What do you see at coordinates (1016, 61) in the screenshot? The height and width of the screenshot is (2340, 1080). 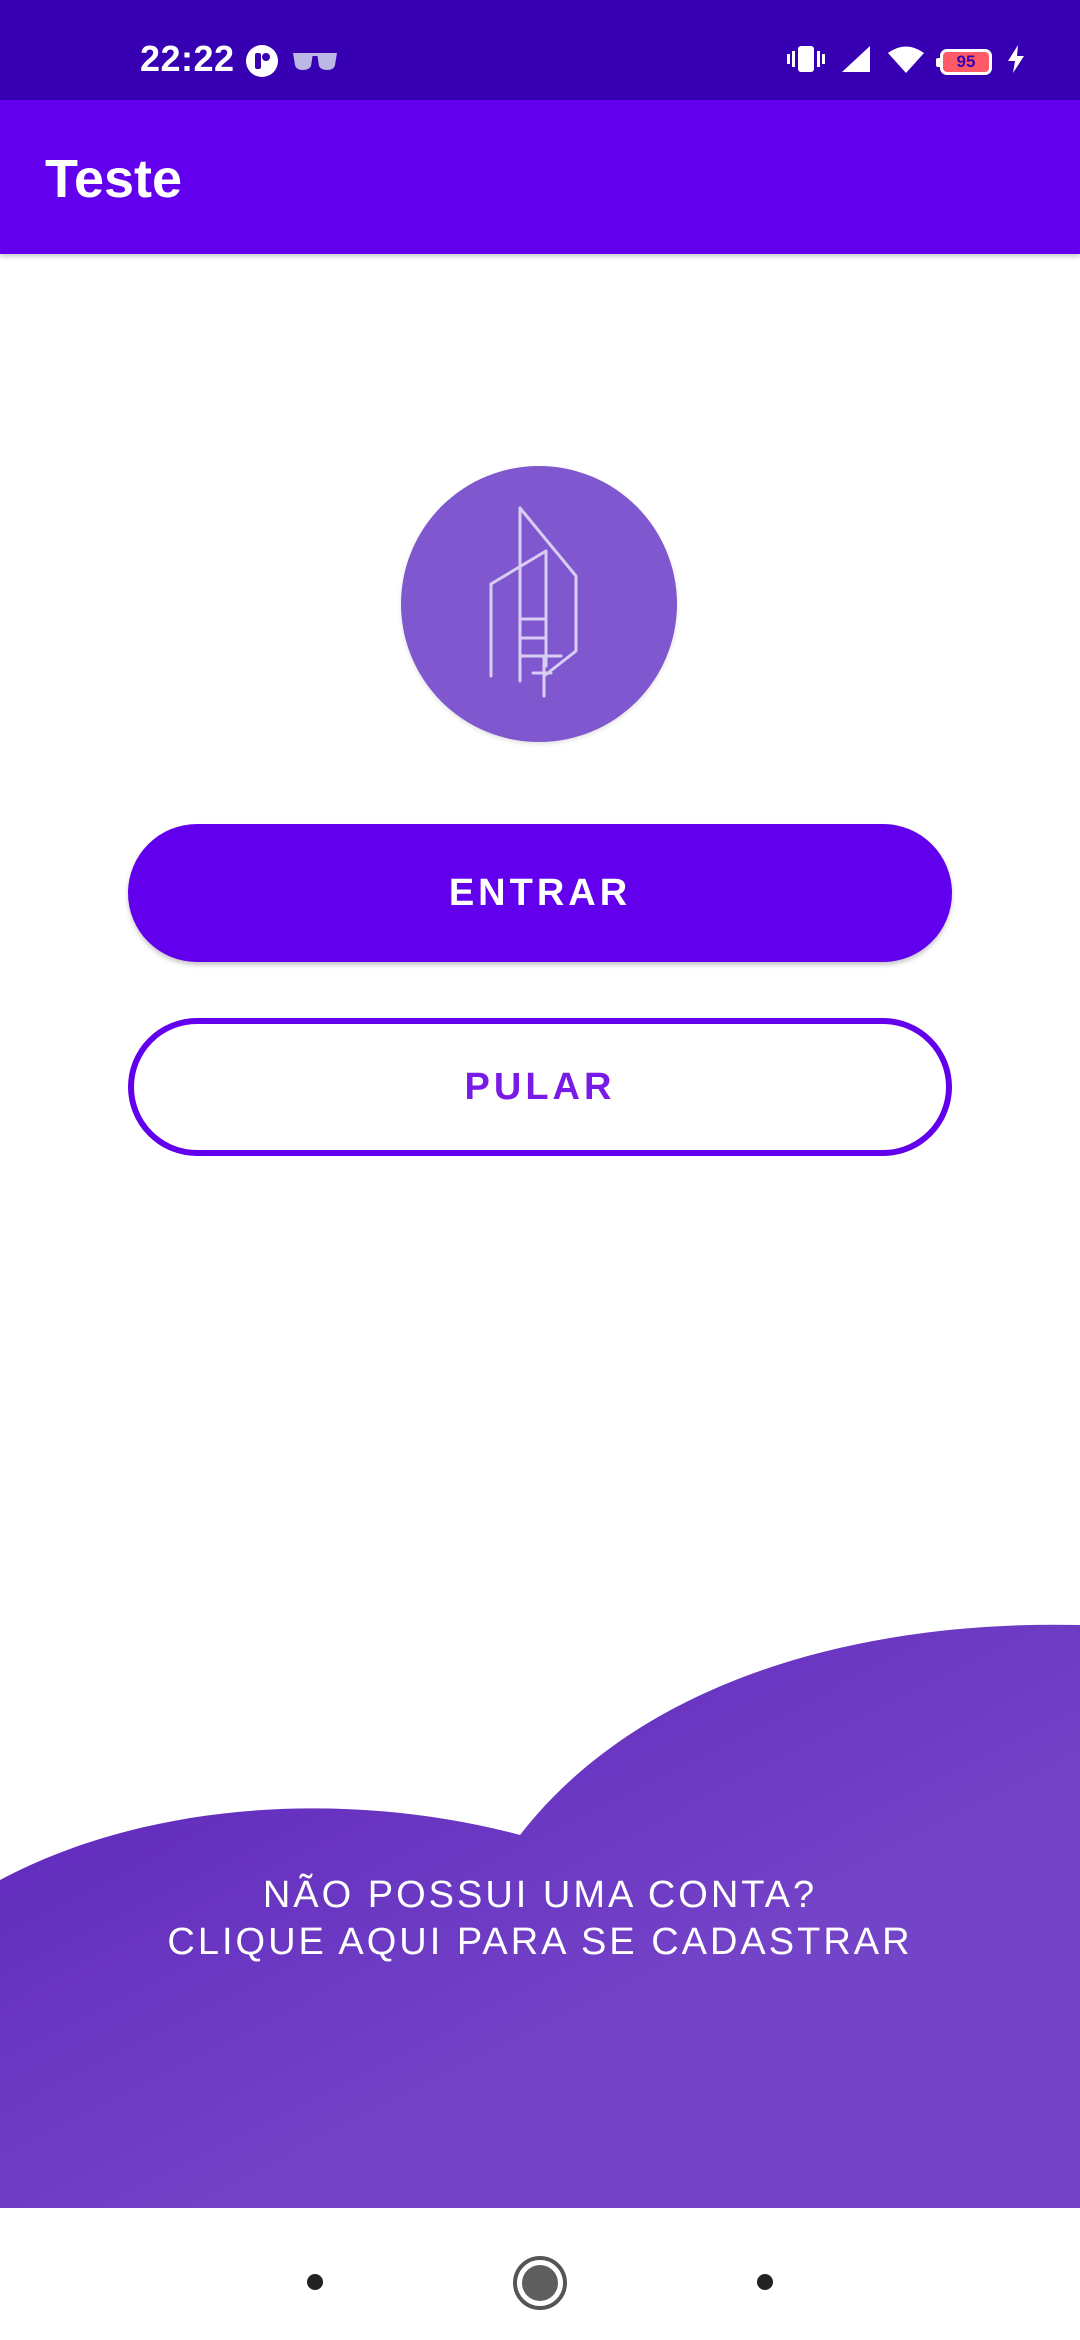 I see `charging-icon` at bounding box center [1016, 61].